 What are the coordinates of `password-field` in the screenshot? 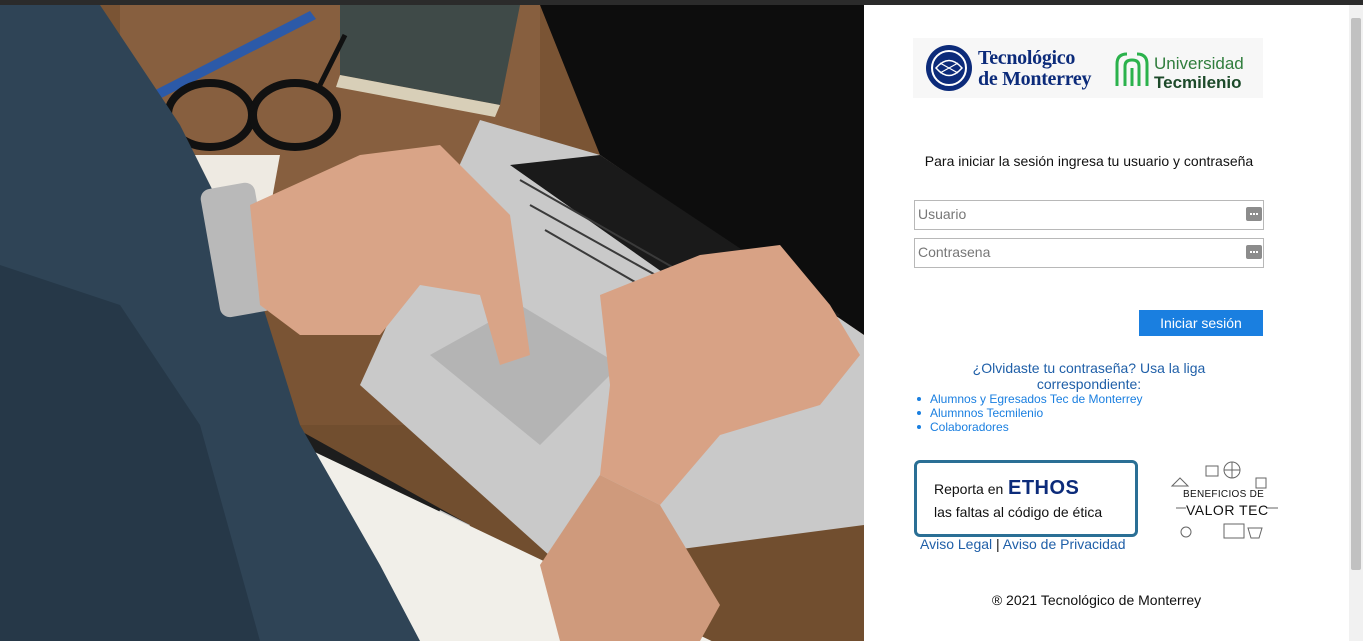 It's located at (1089, 253).